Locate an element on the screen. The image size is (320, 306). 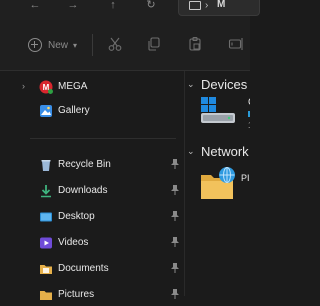
sidebar-item-desktop: Desktop is located at coordinates (92, 217).